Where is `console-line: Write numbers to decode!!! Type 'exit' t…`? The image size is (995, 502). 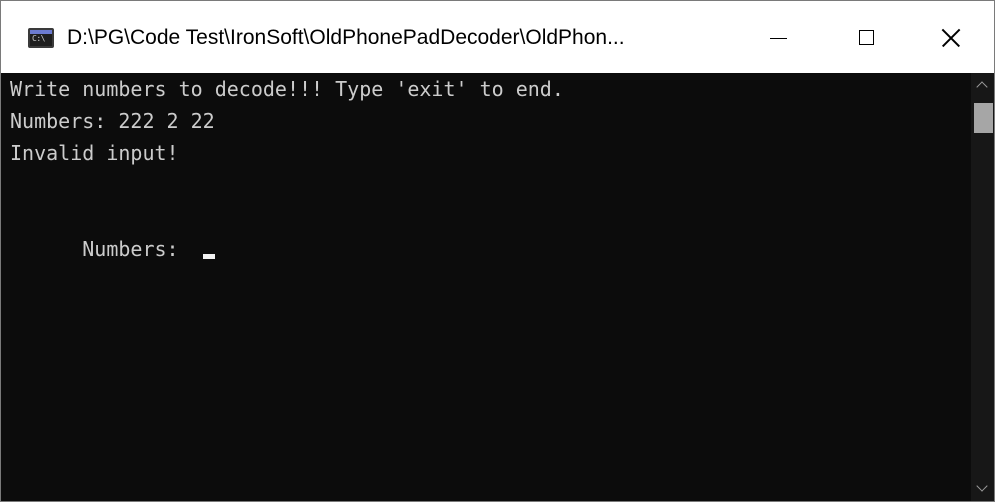 console-line: Write numbers to decode!!! Type 'exit' t… is located at coordinates (287, 89).